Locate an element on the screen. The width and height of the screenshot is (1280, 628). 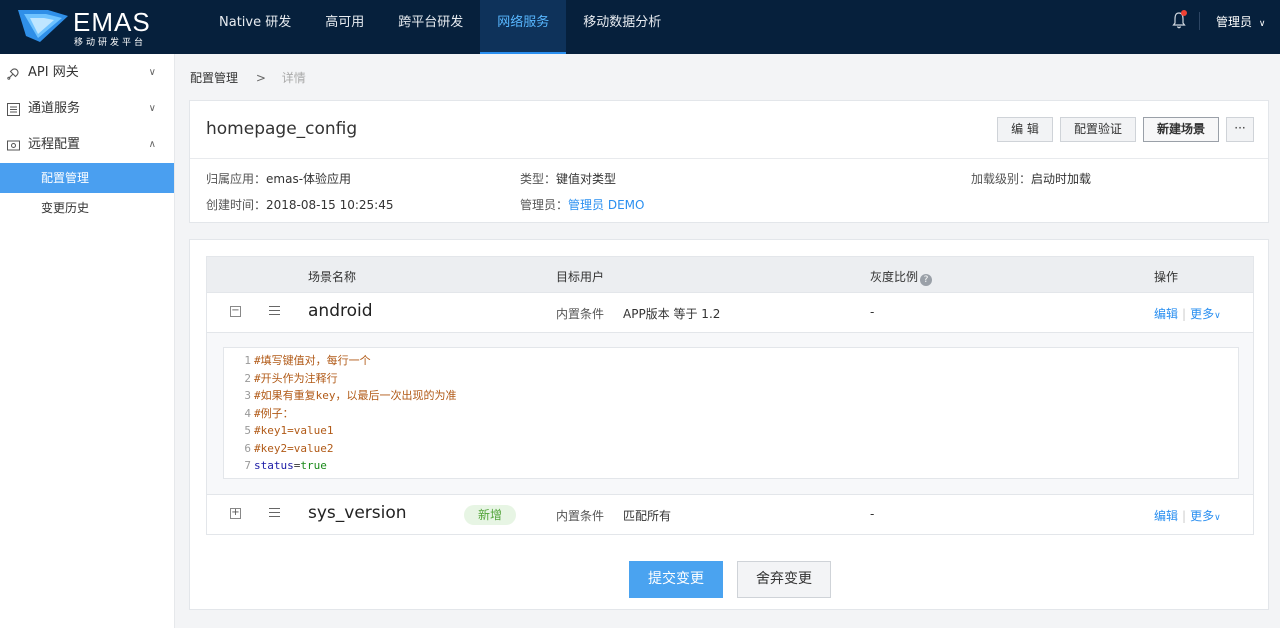
meta-admin: 管理员：管理员 DEMO is located at coordinates (582, 204).